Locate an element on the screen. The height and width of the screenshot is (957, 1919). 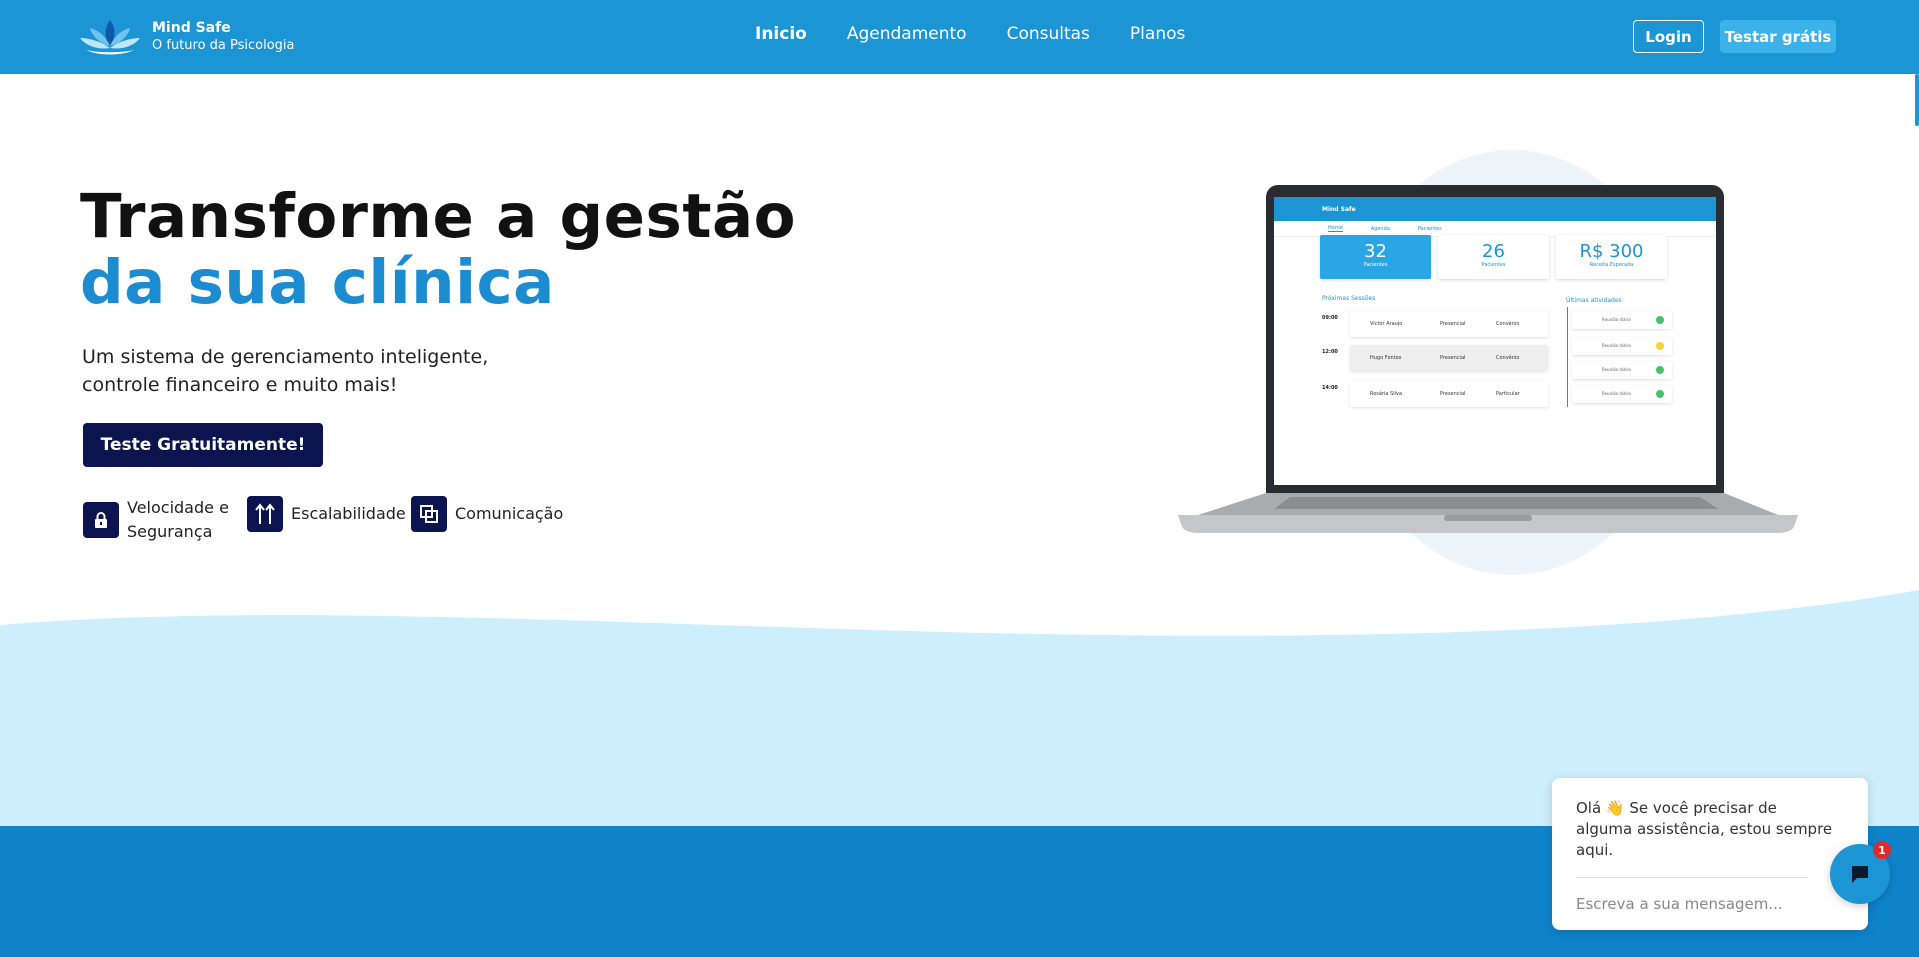
lock-icon is located at coordinates (101, 520).